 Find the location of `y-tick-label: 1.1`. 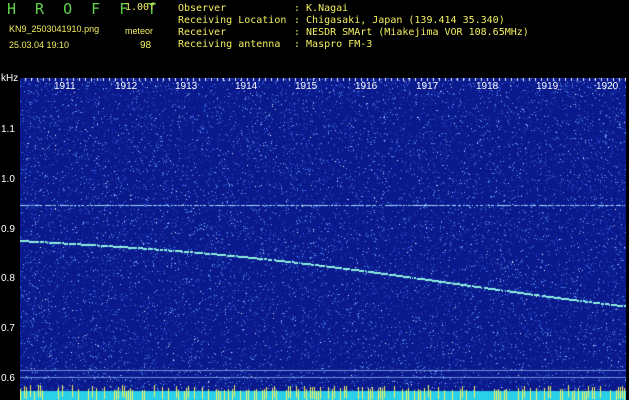

y-tick-label: 1.1 is located at coordinates (8, 129).